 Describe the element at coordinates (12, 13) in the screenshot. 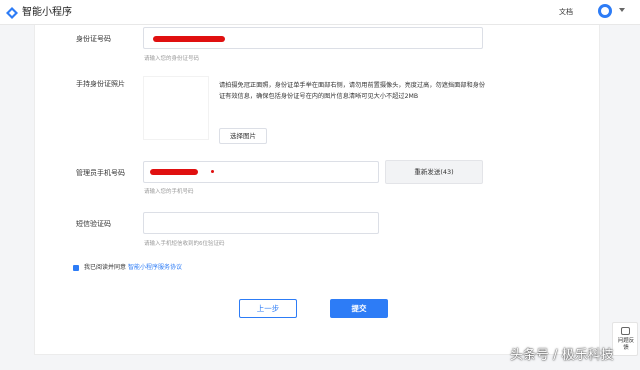

I see `app-logo-icon` at that location.